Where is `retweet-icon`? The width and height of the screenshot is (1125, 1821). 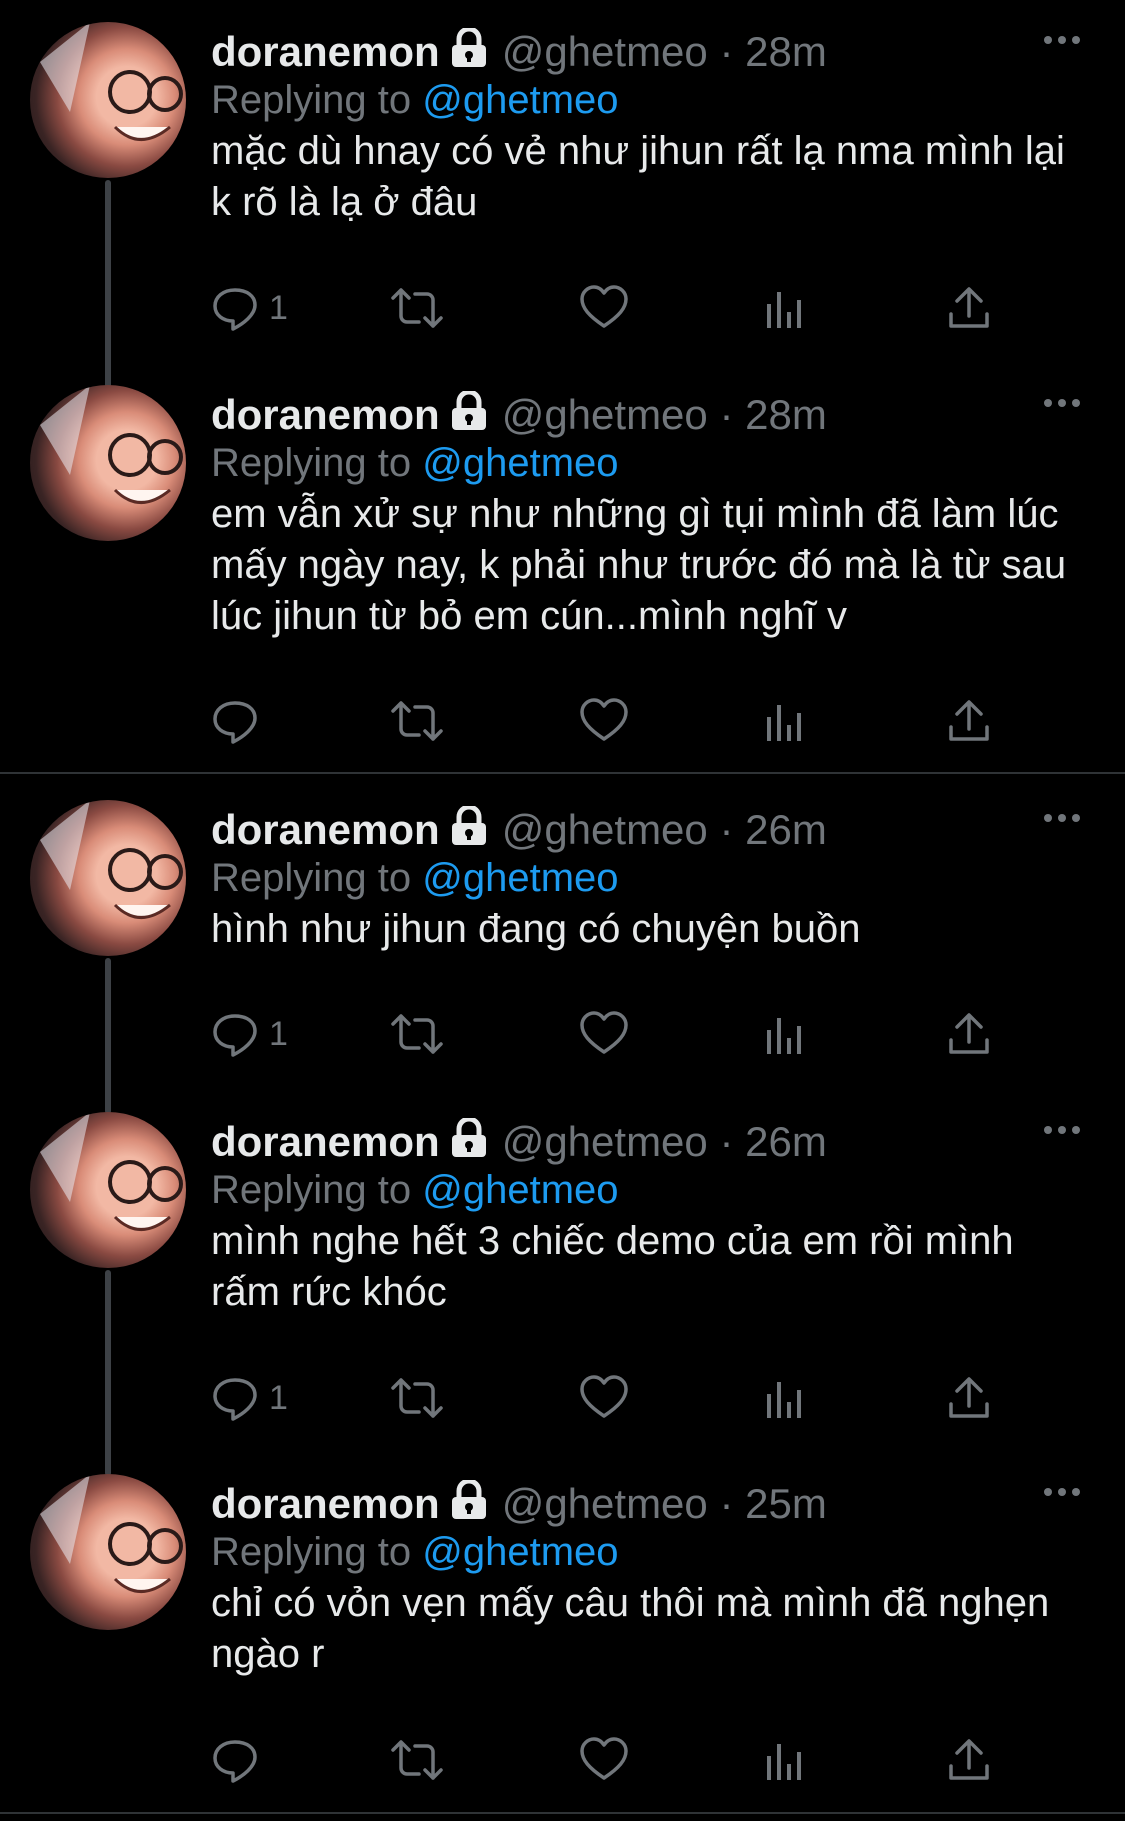 retweet-icon is located at coordinates (417, 308).